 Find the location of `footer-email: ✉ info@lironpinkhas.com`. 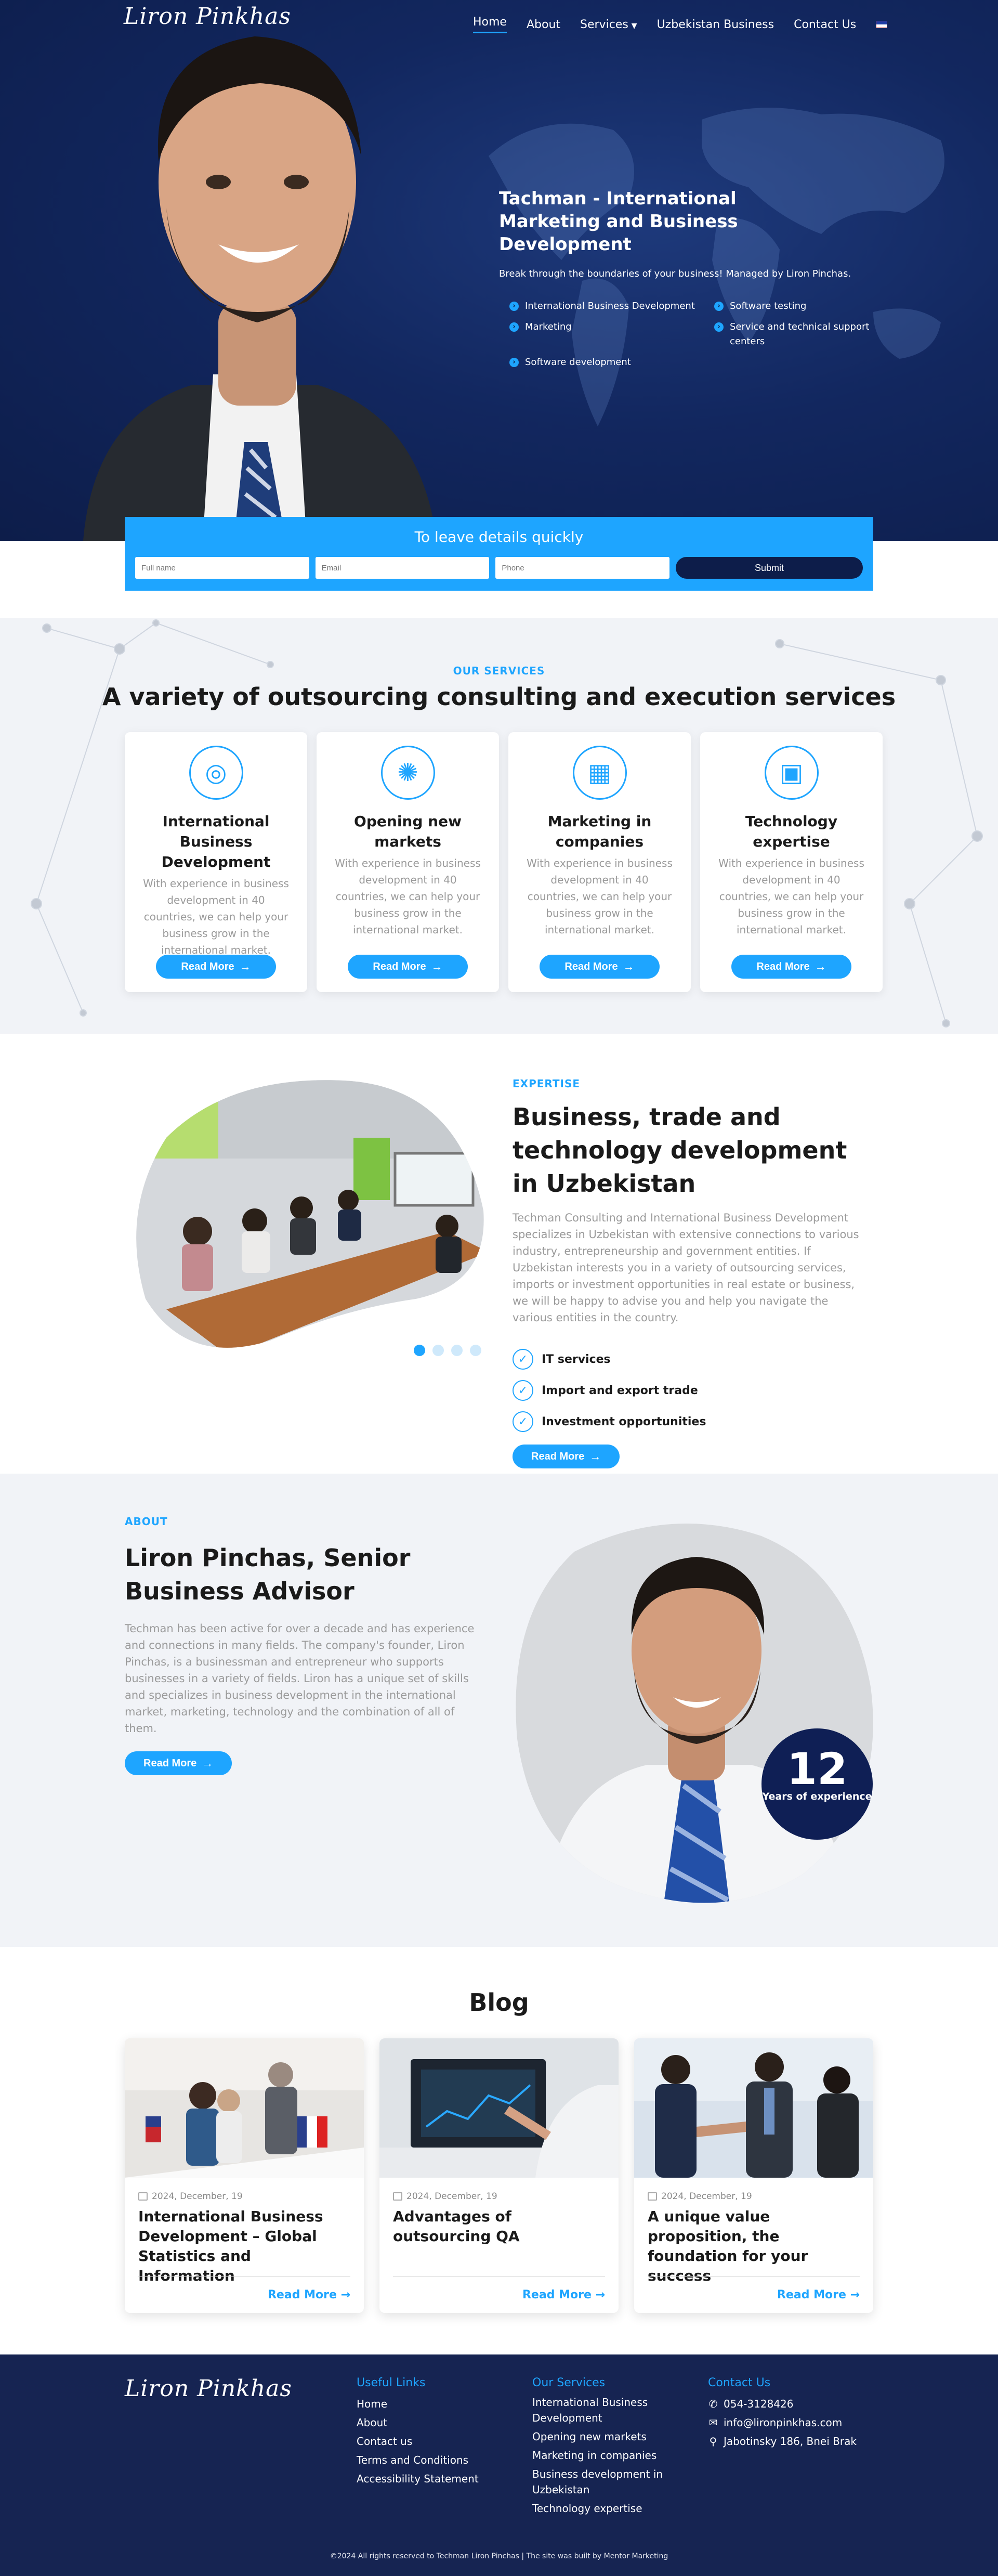

footer-email: ✉ info@lironpinkhas.com is located at coordinates (782, 2422).